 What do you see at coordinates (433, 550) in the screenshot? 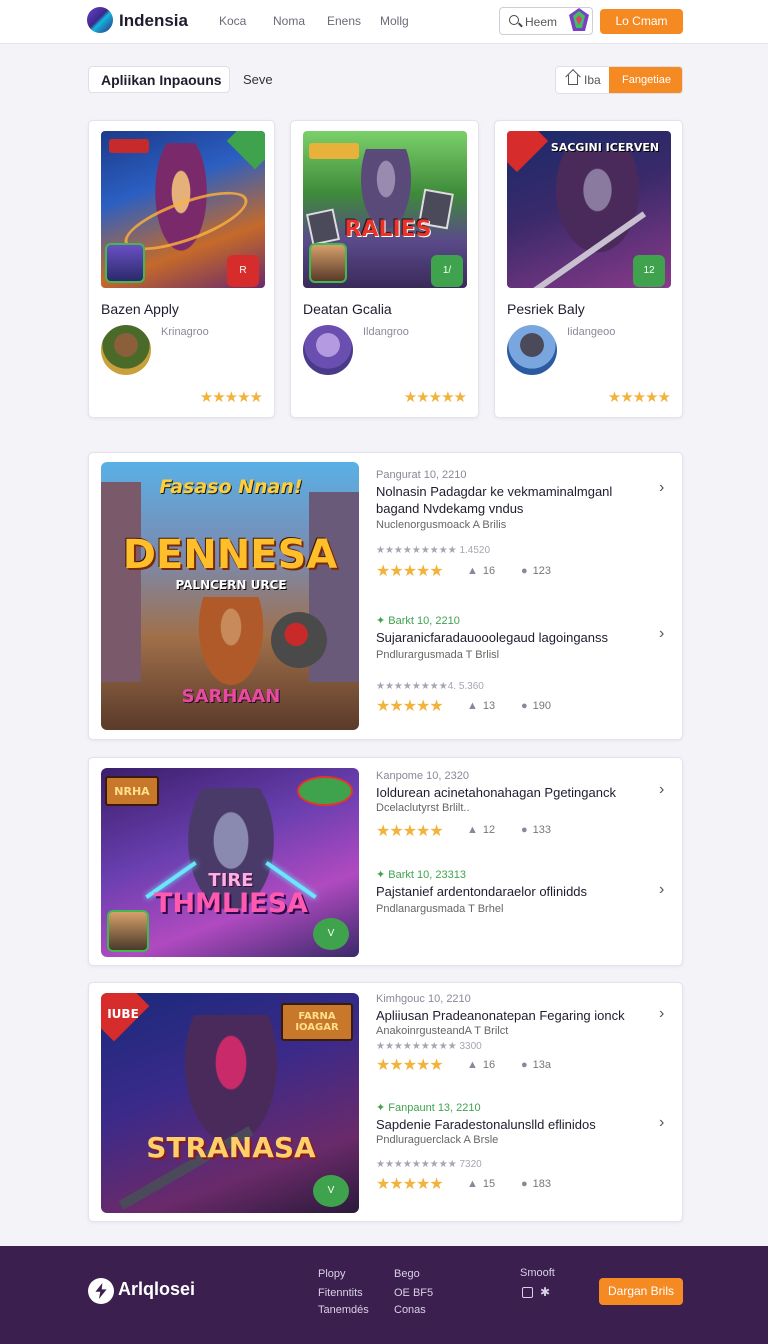
I see `rating-summary: ★★★★★★★★★ 1.4520` at bounding box center [433, 550].